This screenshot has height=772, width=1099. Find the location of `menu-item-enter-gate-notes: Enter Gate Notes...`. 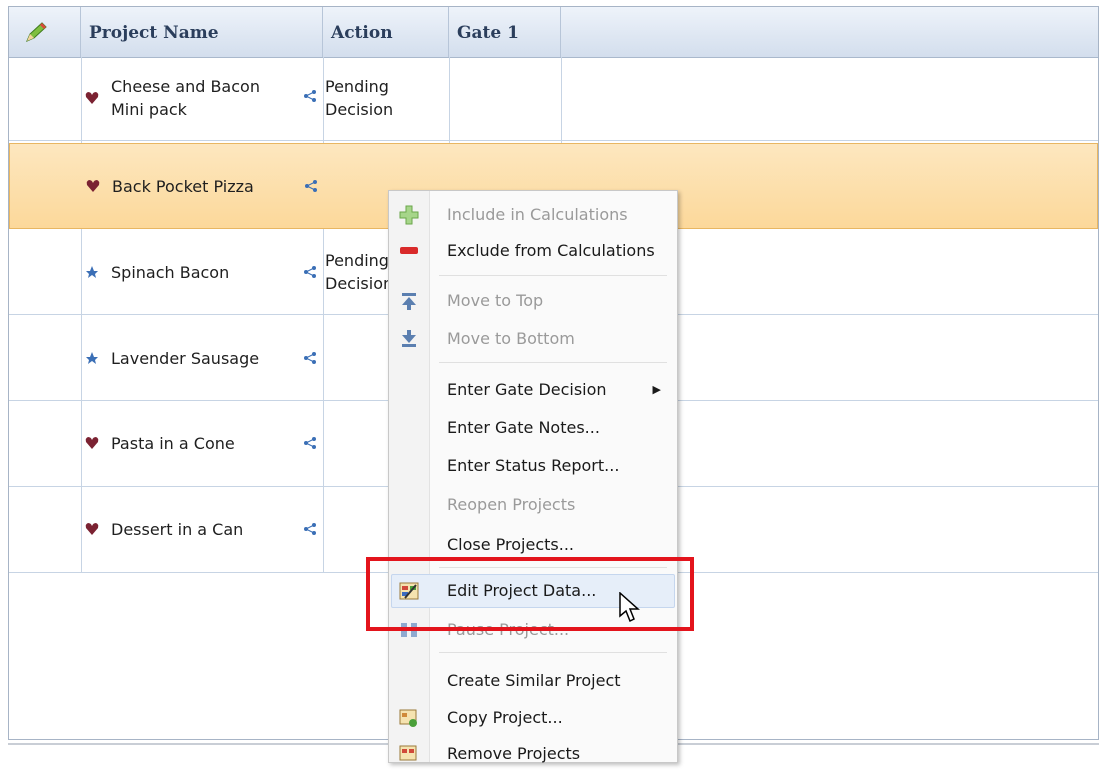

menu-item-enter-gate-notes: Enter Gate Notes... is located at coordinates (533, 428).